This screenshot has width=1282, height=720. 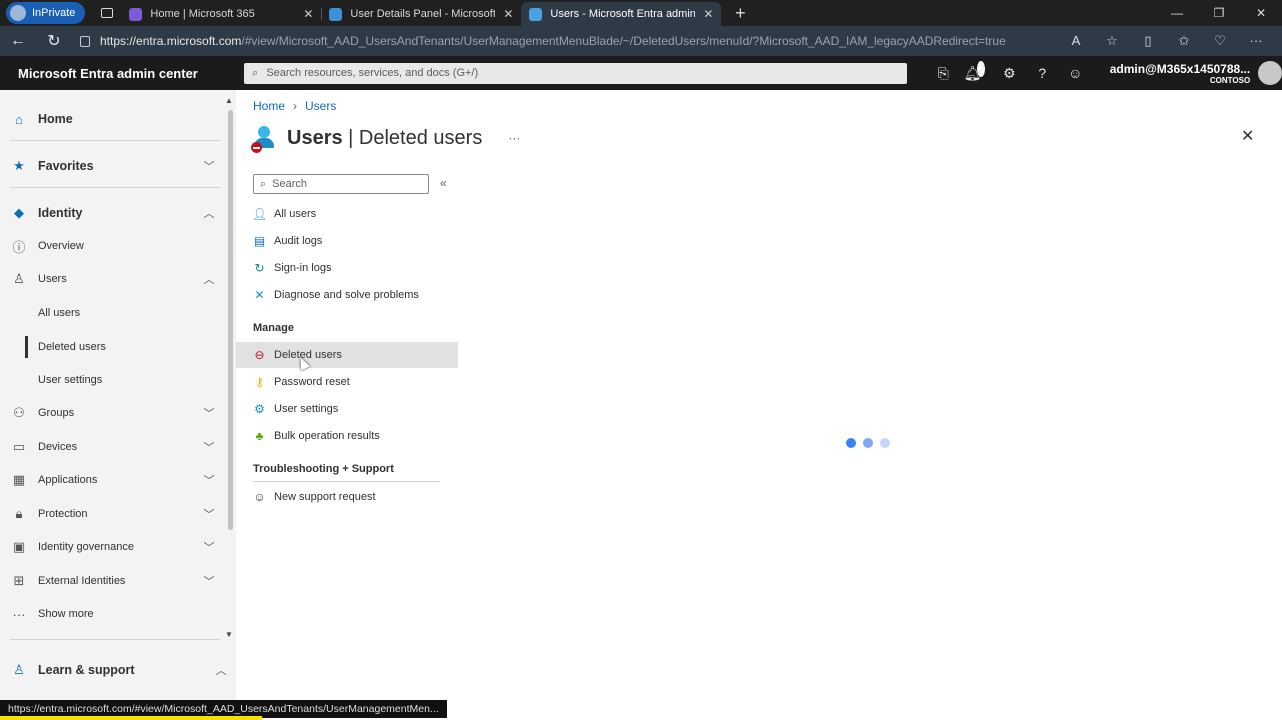 I want to click on nav-label: Identity, so click(x=60, y=213).